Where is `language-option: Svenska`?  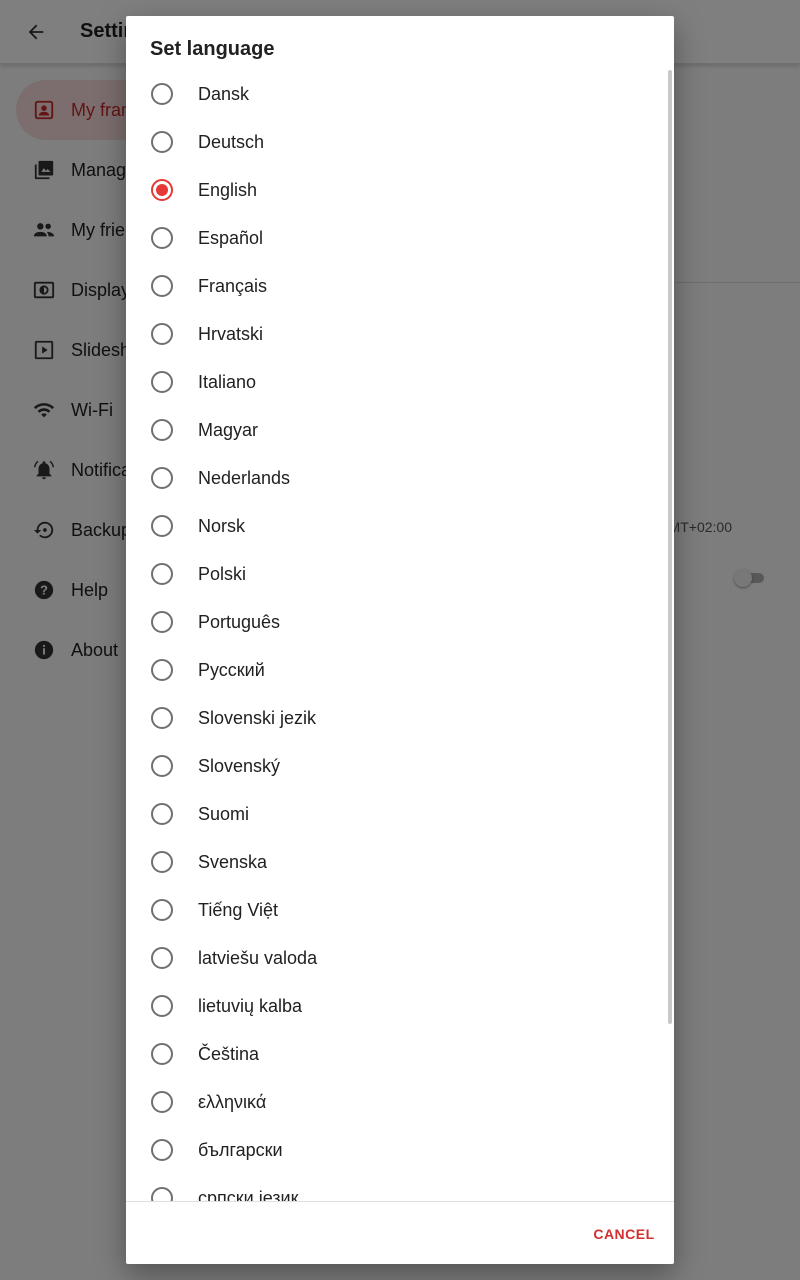
language-option: Svenska is located at coordinates (400, 862).